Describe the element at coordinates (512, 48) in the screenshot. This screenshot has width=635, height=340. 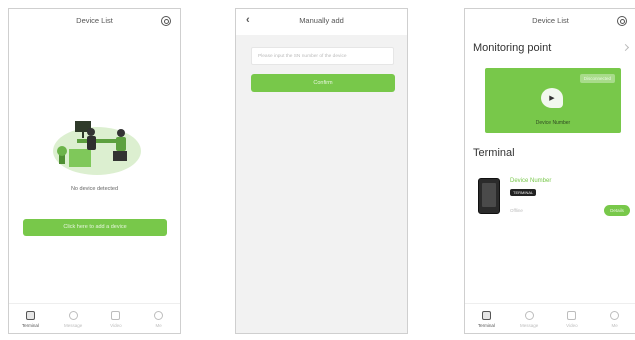
I see `monitoring-point-title: Monitoring point` at that location.